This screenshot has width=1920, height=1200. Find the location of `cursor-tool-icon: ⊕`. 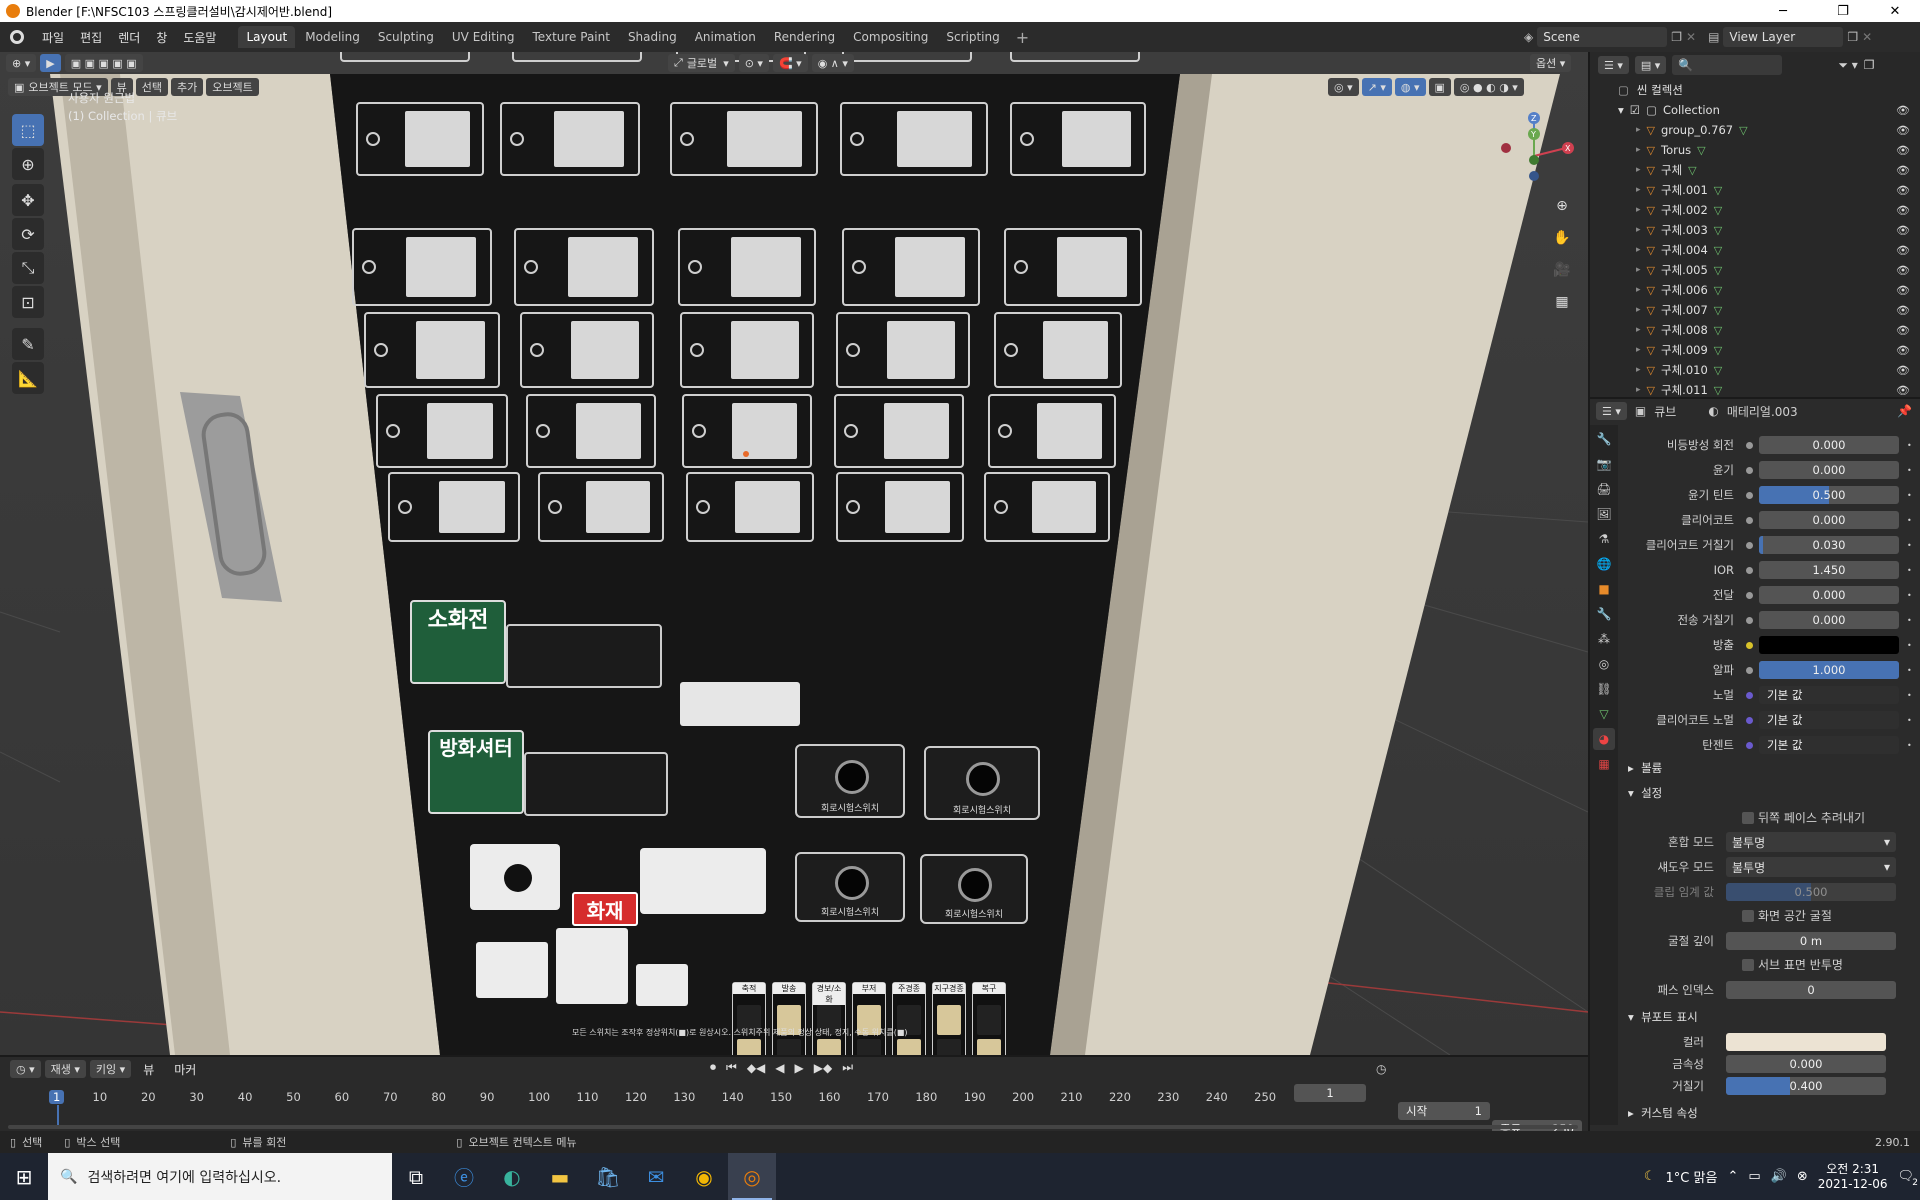

cursor-tool-icon: ⊕ is located at coordinates (28, 164).